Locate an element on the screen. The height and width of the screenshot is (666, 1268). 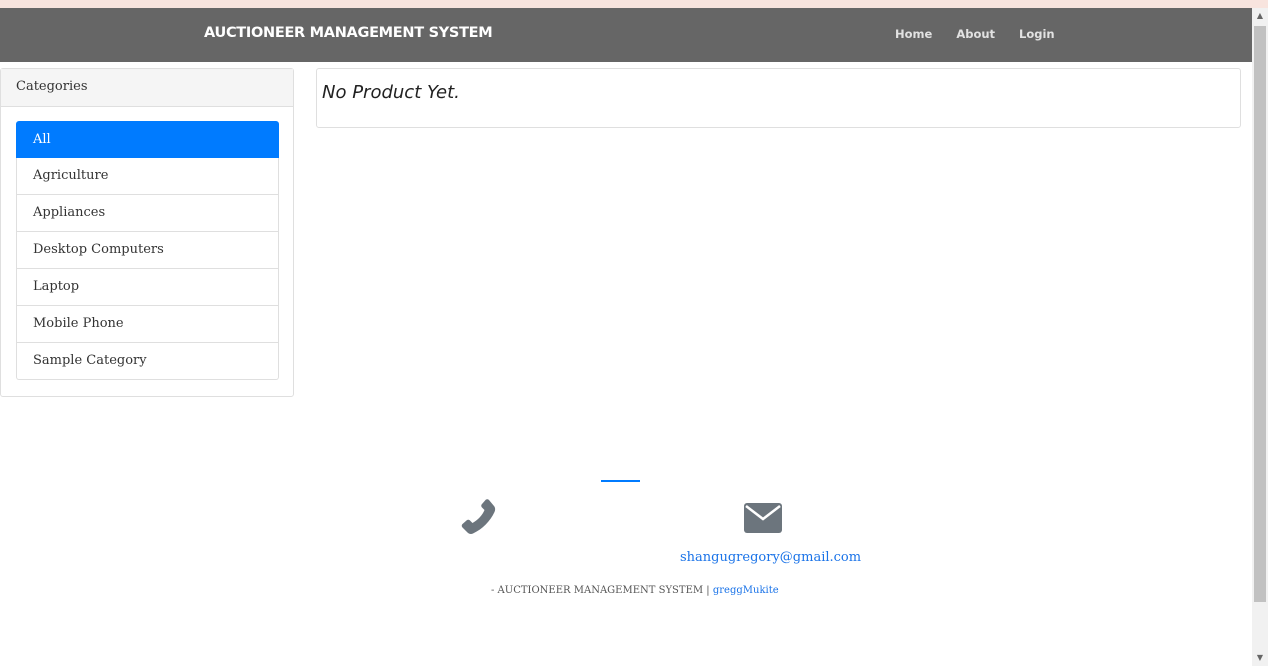
nav-home-link: Home is located at coordinates (913, 34).